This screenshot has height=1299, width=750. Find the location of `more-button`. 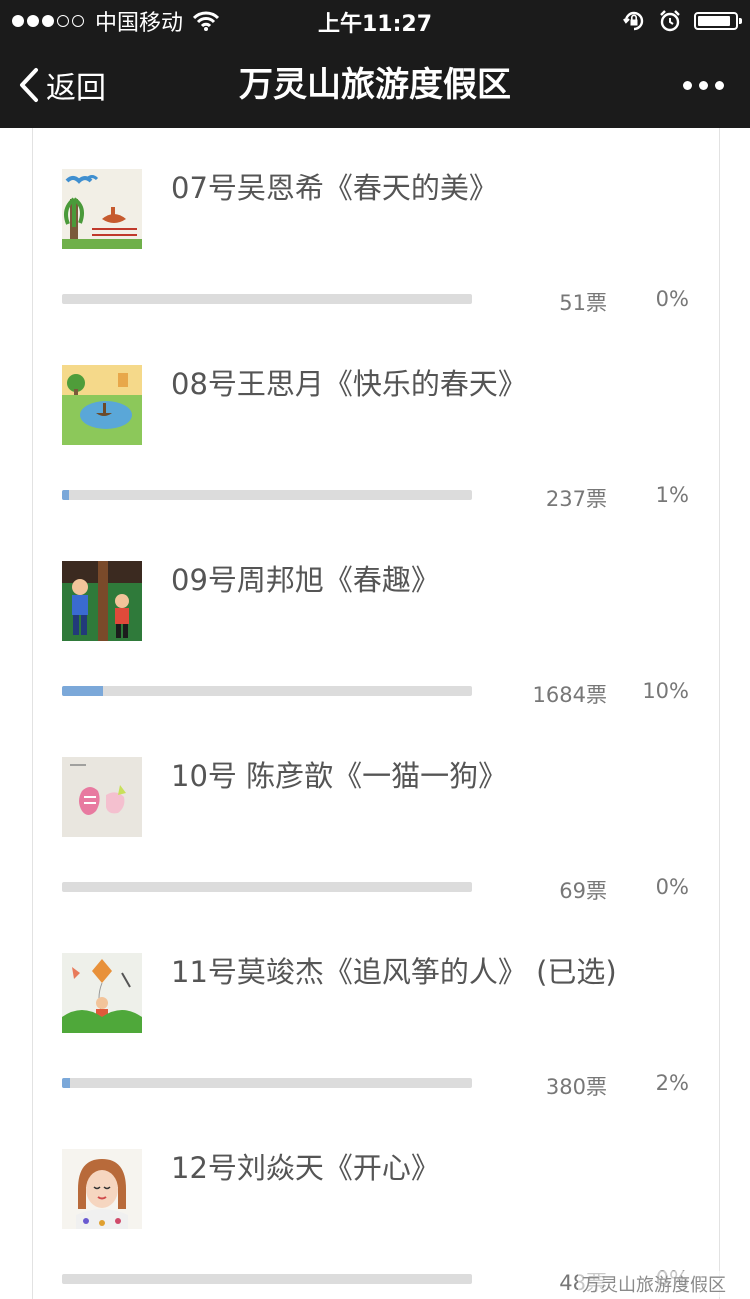

more-button is located at coordinates (703, 85).